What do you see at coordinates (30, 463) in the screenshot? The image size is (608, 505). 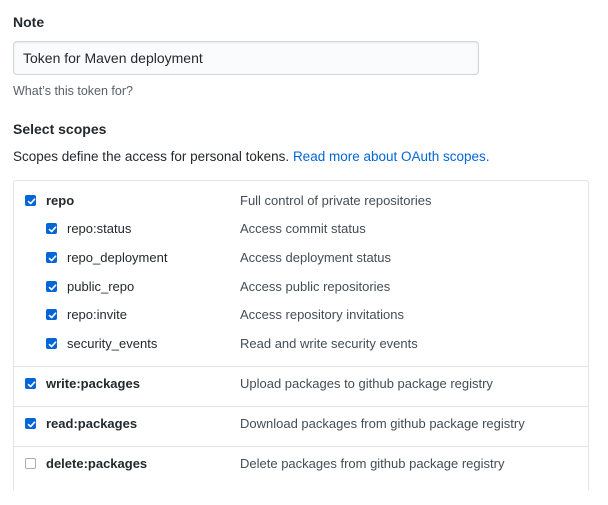 I see `scope-checkbox-delete-packages` at bounding box center [30, 463].